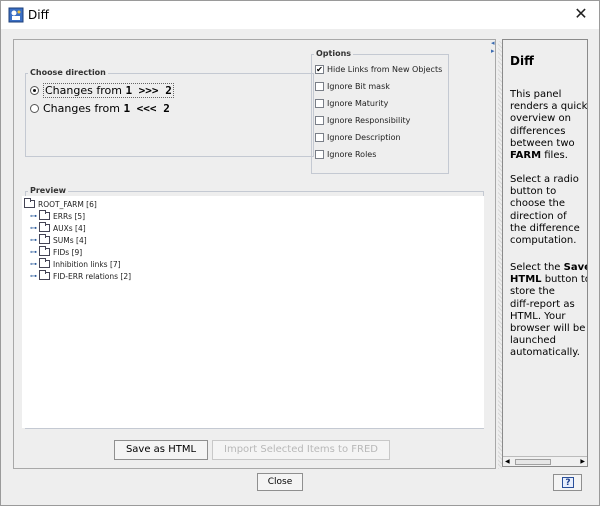  Describe the element at coordinates (358, 86) in the screenshot. I see `option-ignore-bitmask-label: Ignore Bit mask` at that location.